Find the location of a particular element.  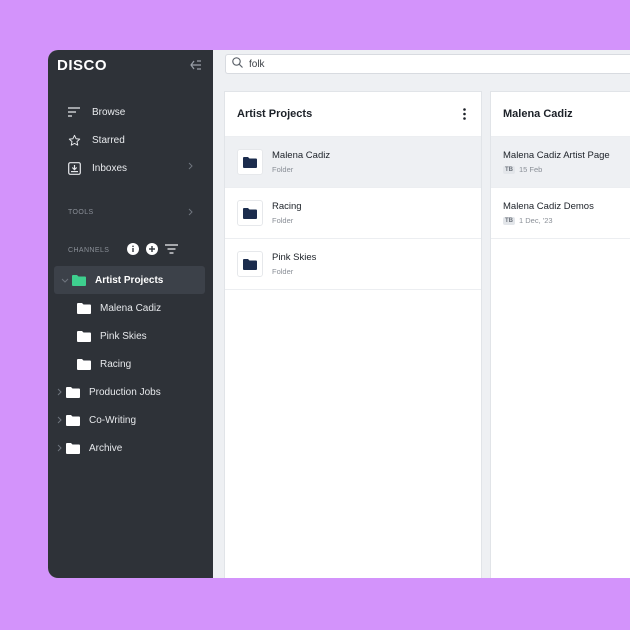

playlist-row-artist-page: Malena Cadiz Artist Page TB 15 Feb is located at coordinates (560, 162).